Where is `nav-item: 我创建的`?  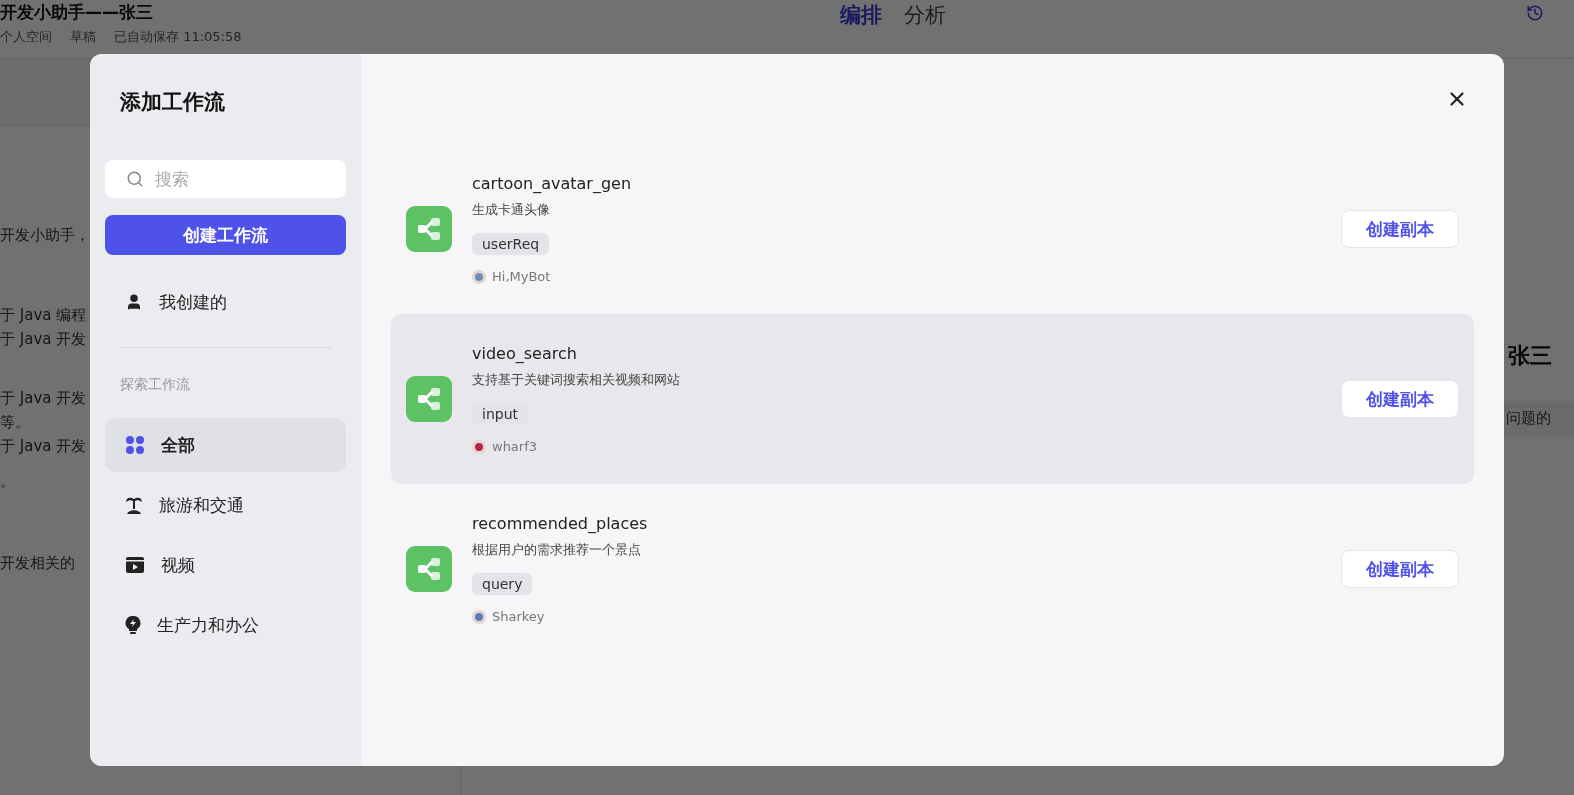
nav-item: 我创建的 is located at coordinates (225, 302).